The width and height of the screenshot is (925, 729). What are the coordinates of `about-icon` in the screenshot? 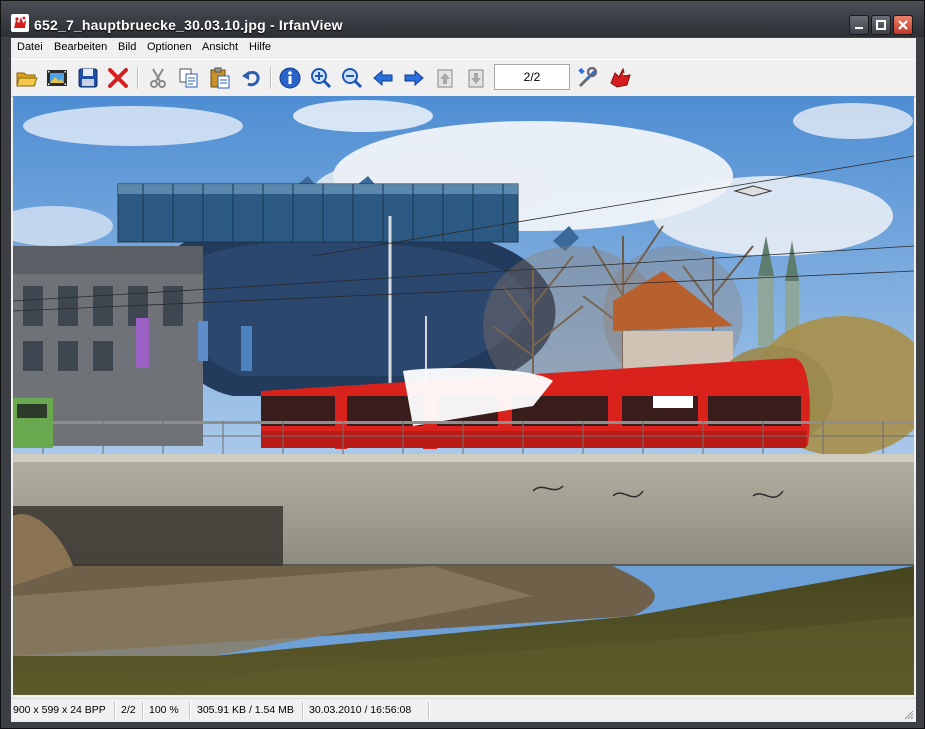 It's located at (620, 77).